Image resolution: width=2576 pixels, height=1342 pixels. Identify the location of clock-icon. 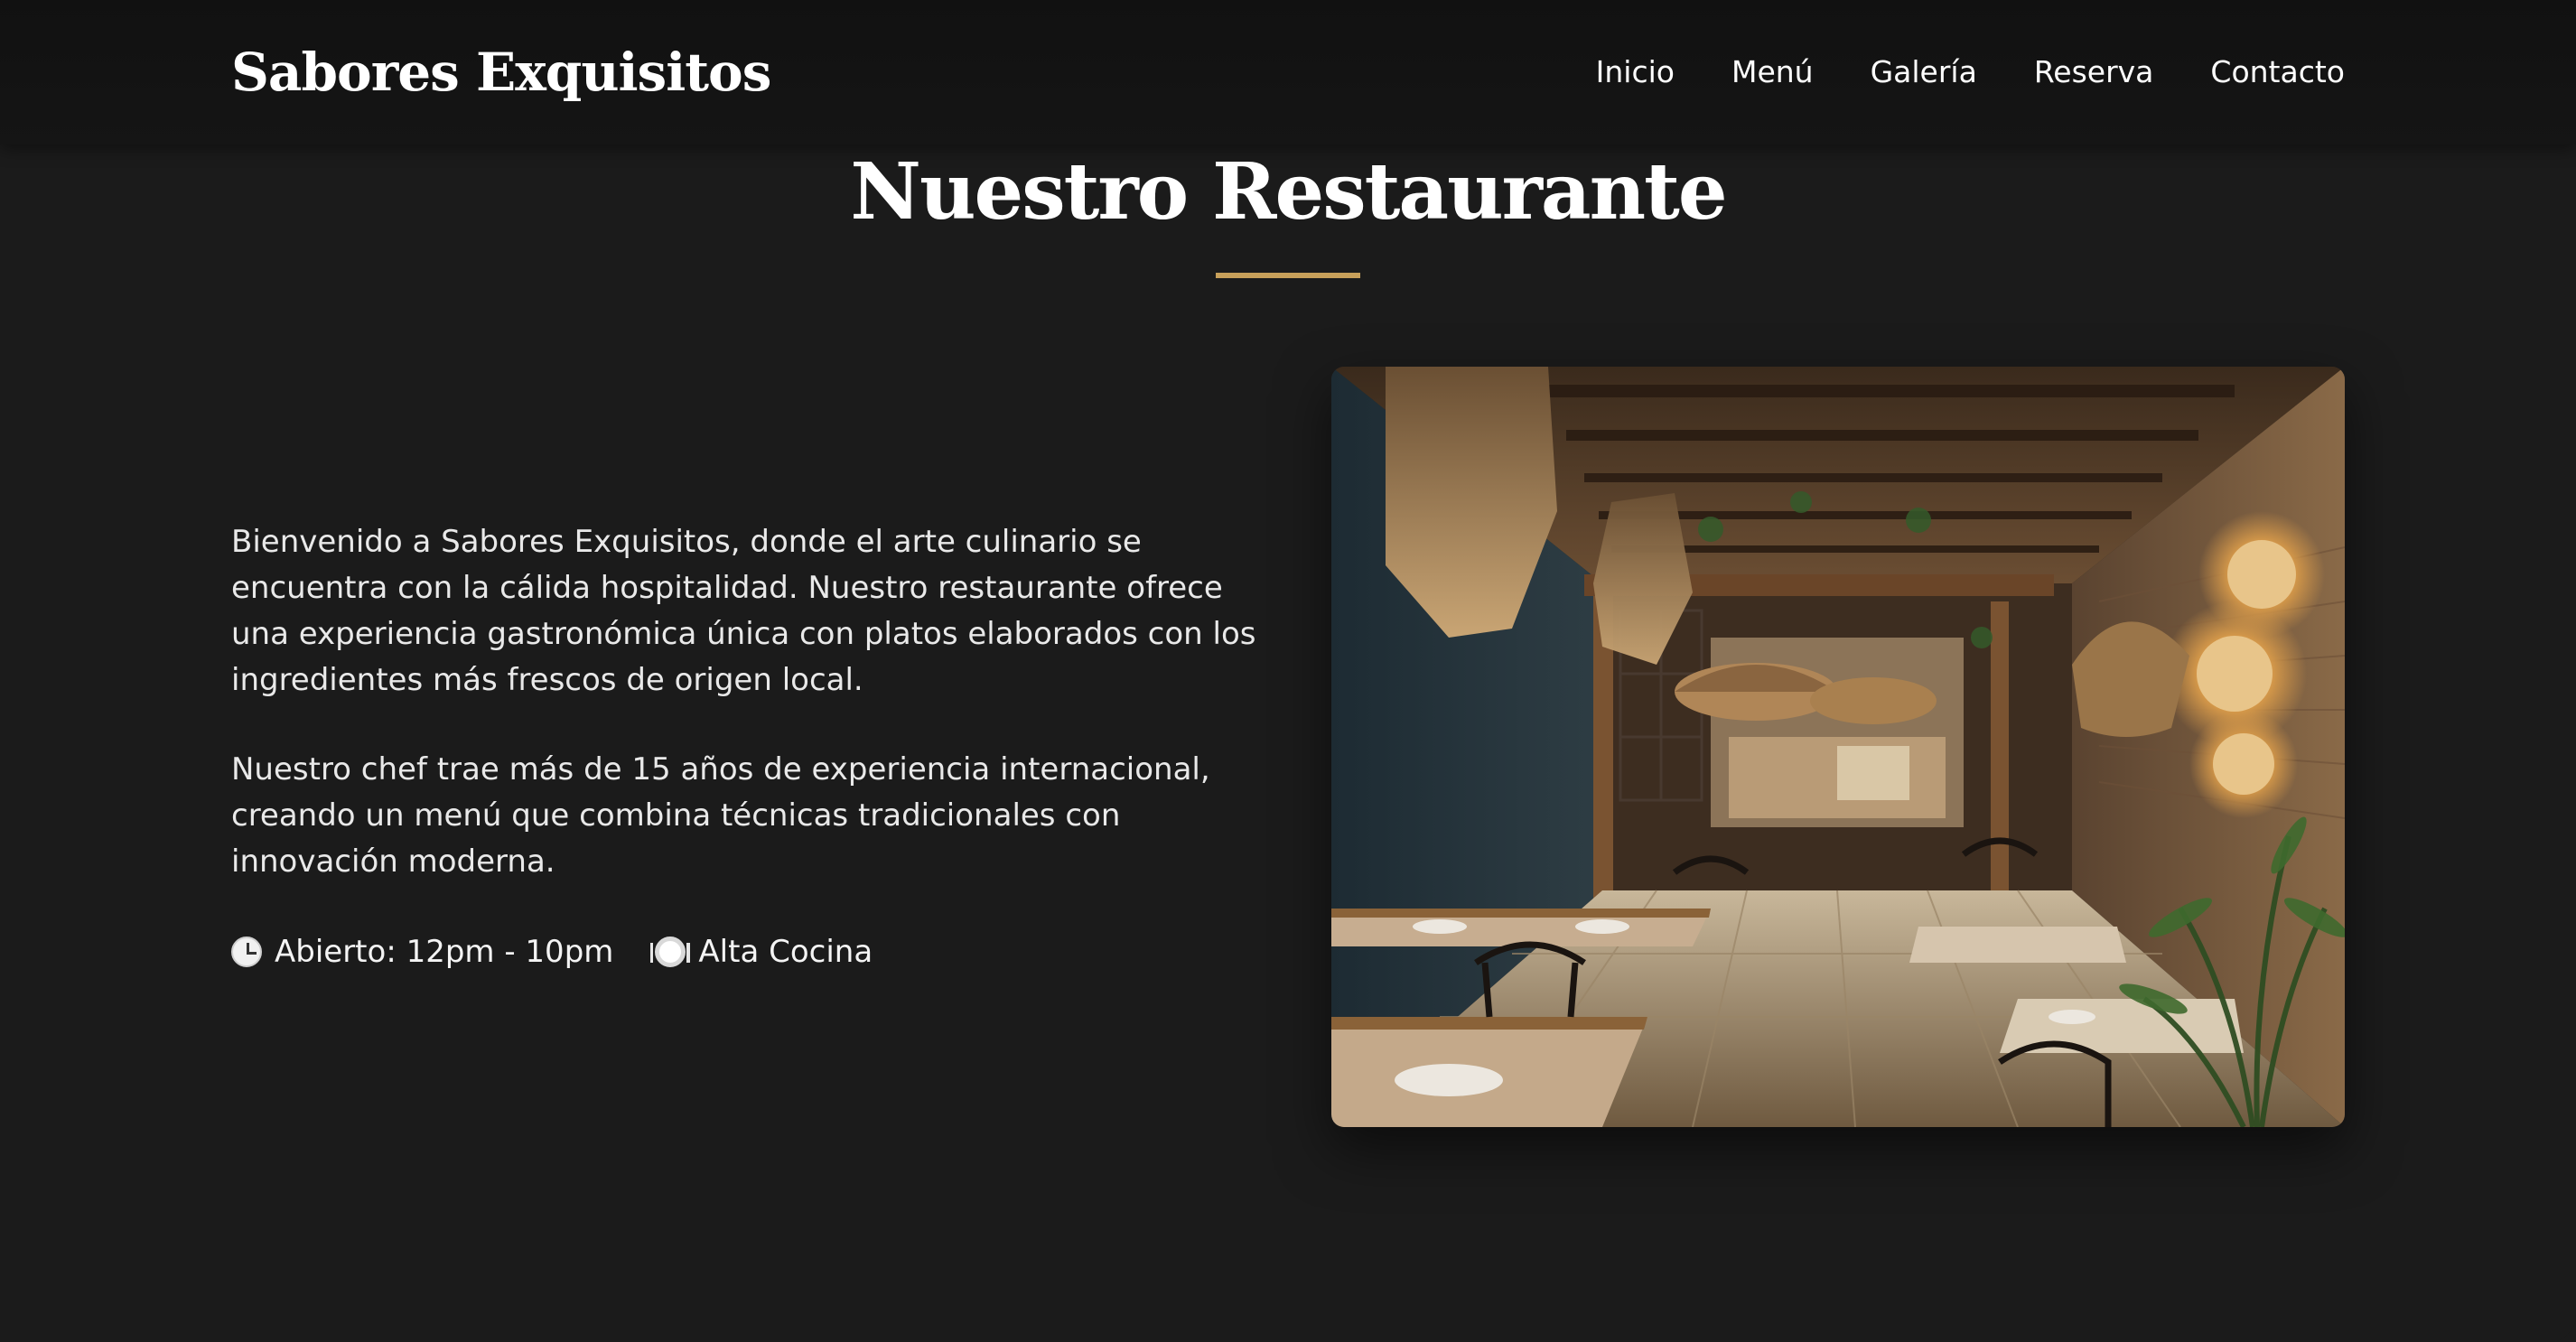
(246, 952).